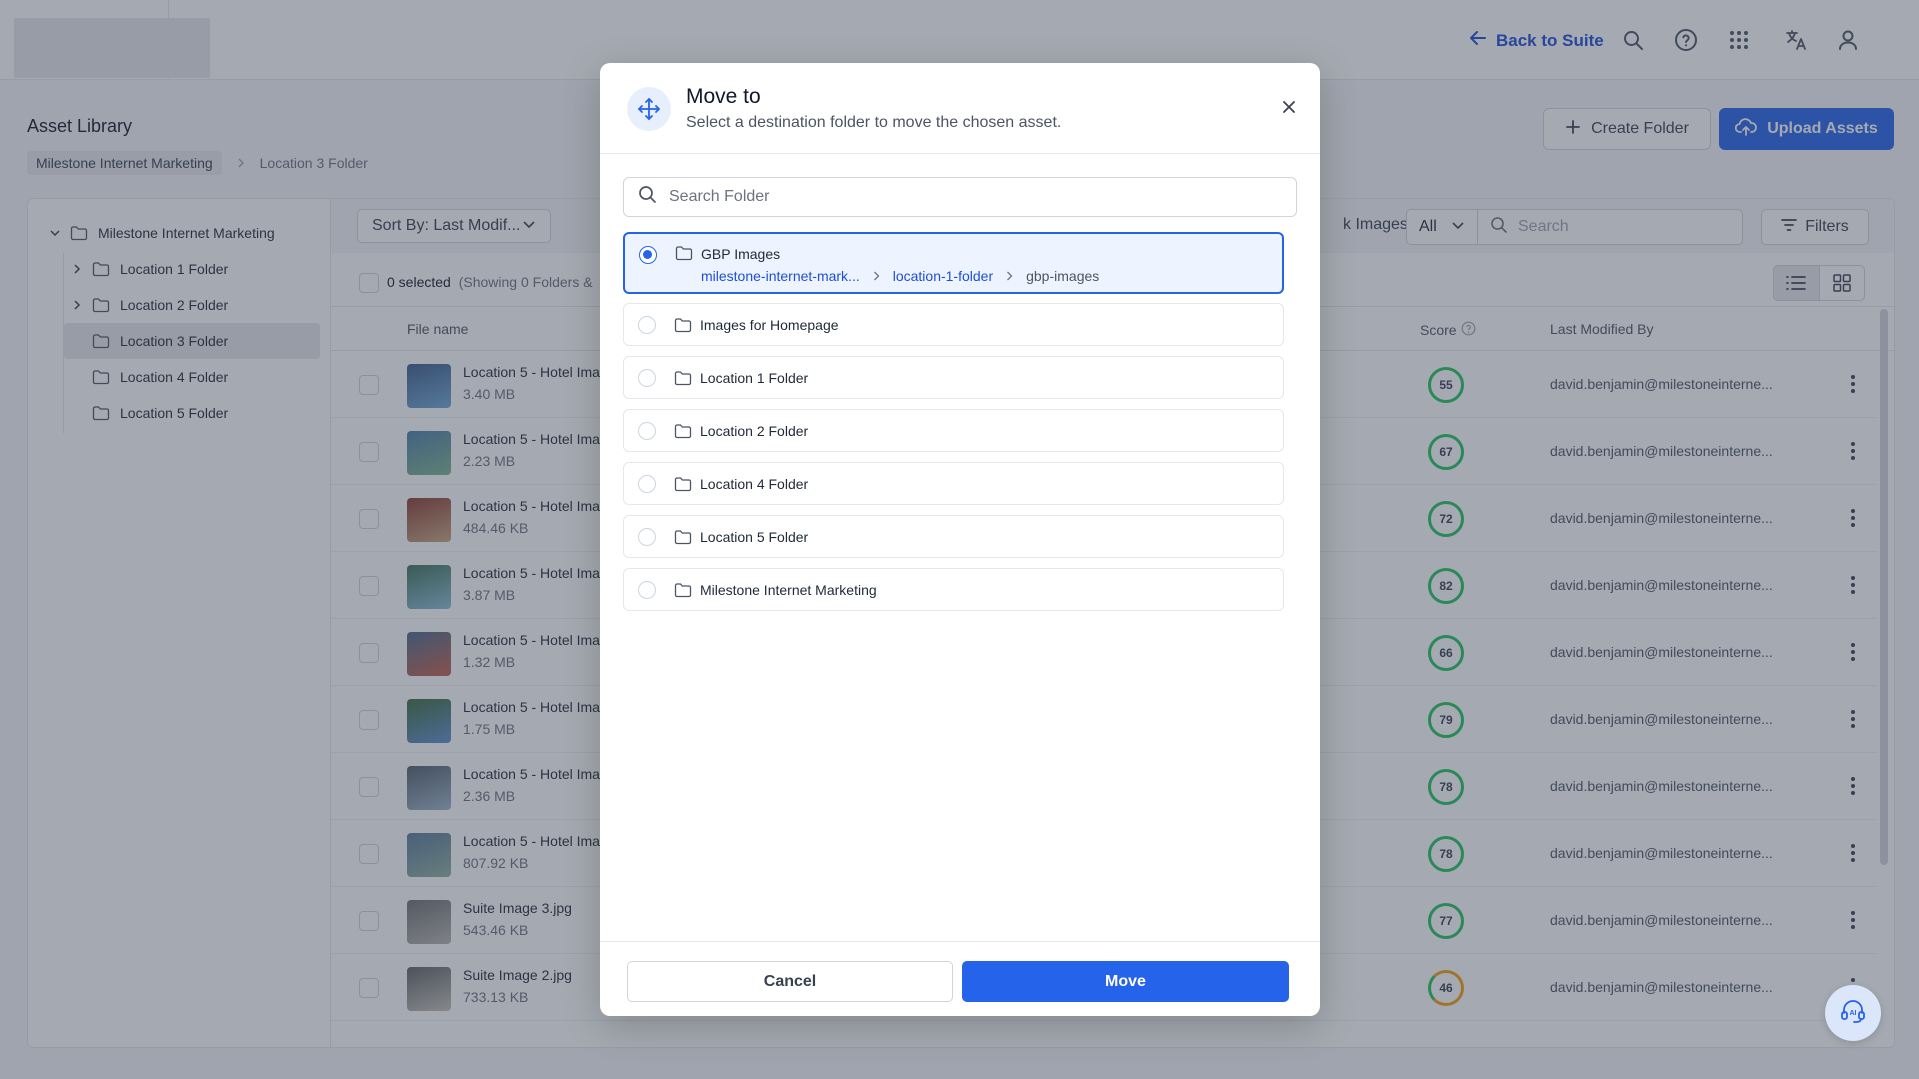  I want to click on chat-assistant-button: AI, so click(1853, 1013).